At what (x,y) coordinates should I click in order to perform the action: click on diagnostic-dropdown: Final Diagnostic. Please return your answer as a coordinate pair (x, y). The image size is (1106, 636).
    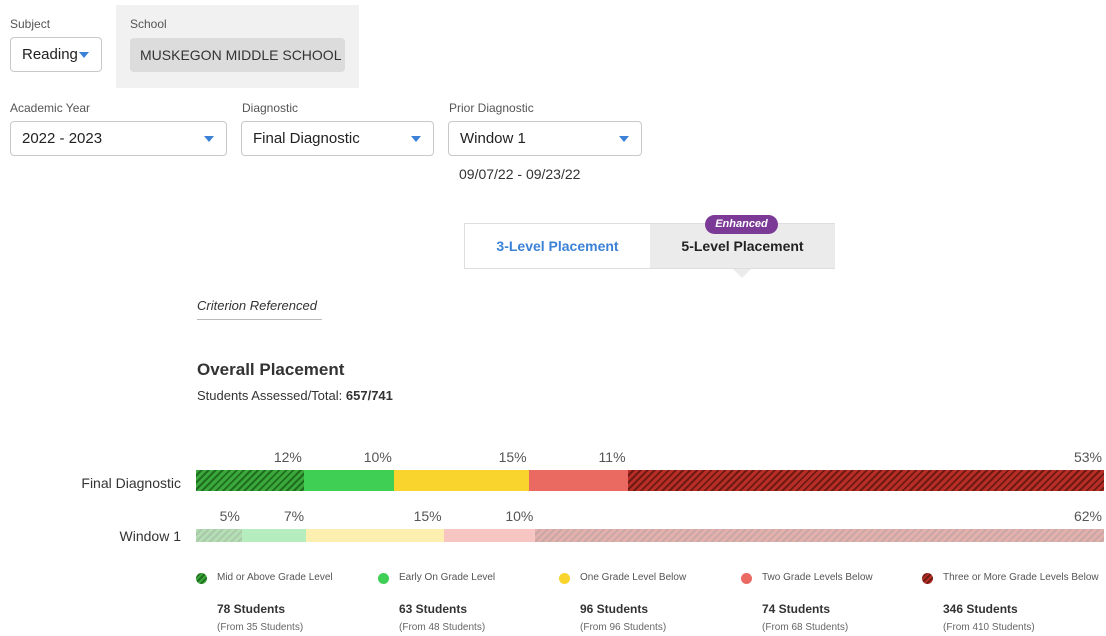
    Looking at the image, I should click on (337, 138).